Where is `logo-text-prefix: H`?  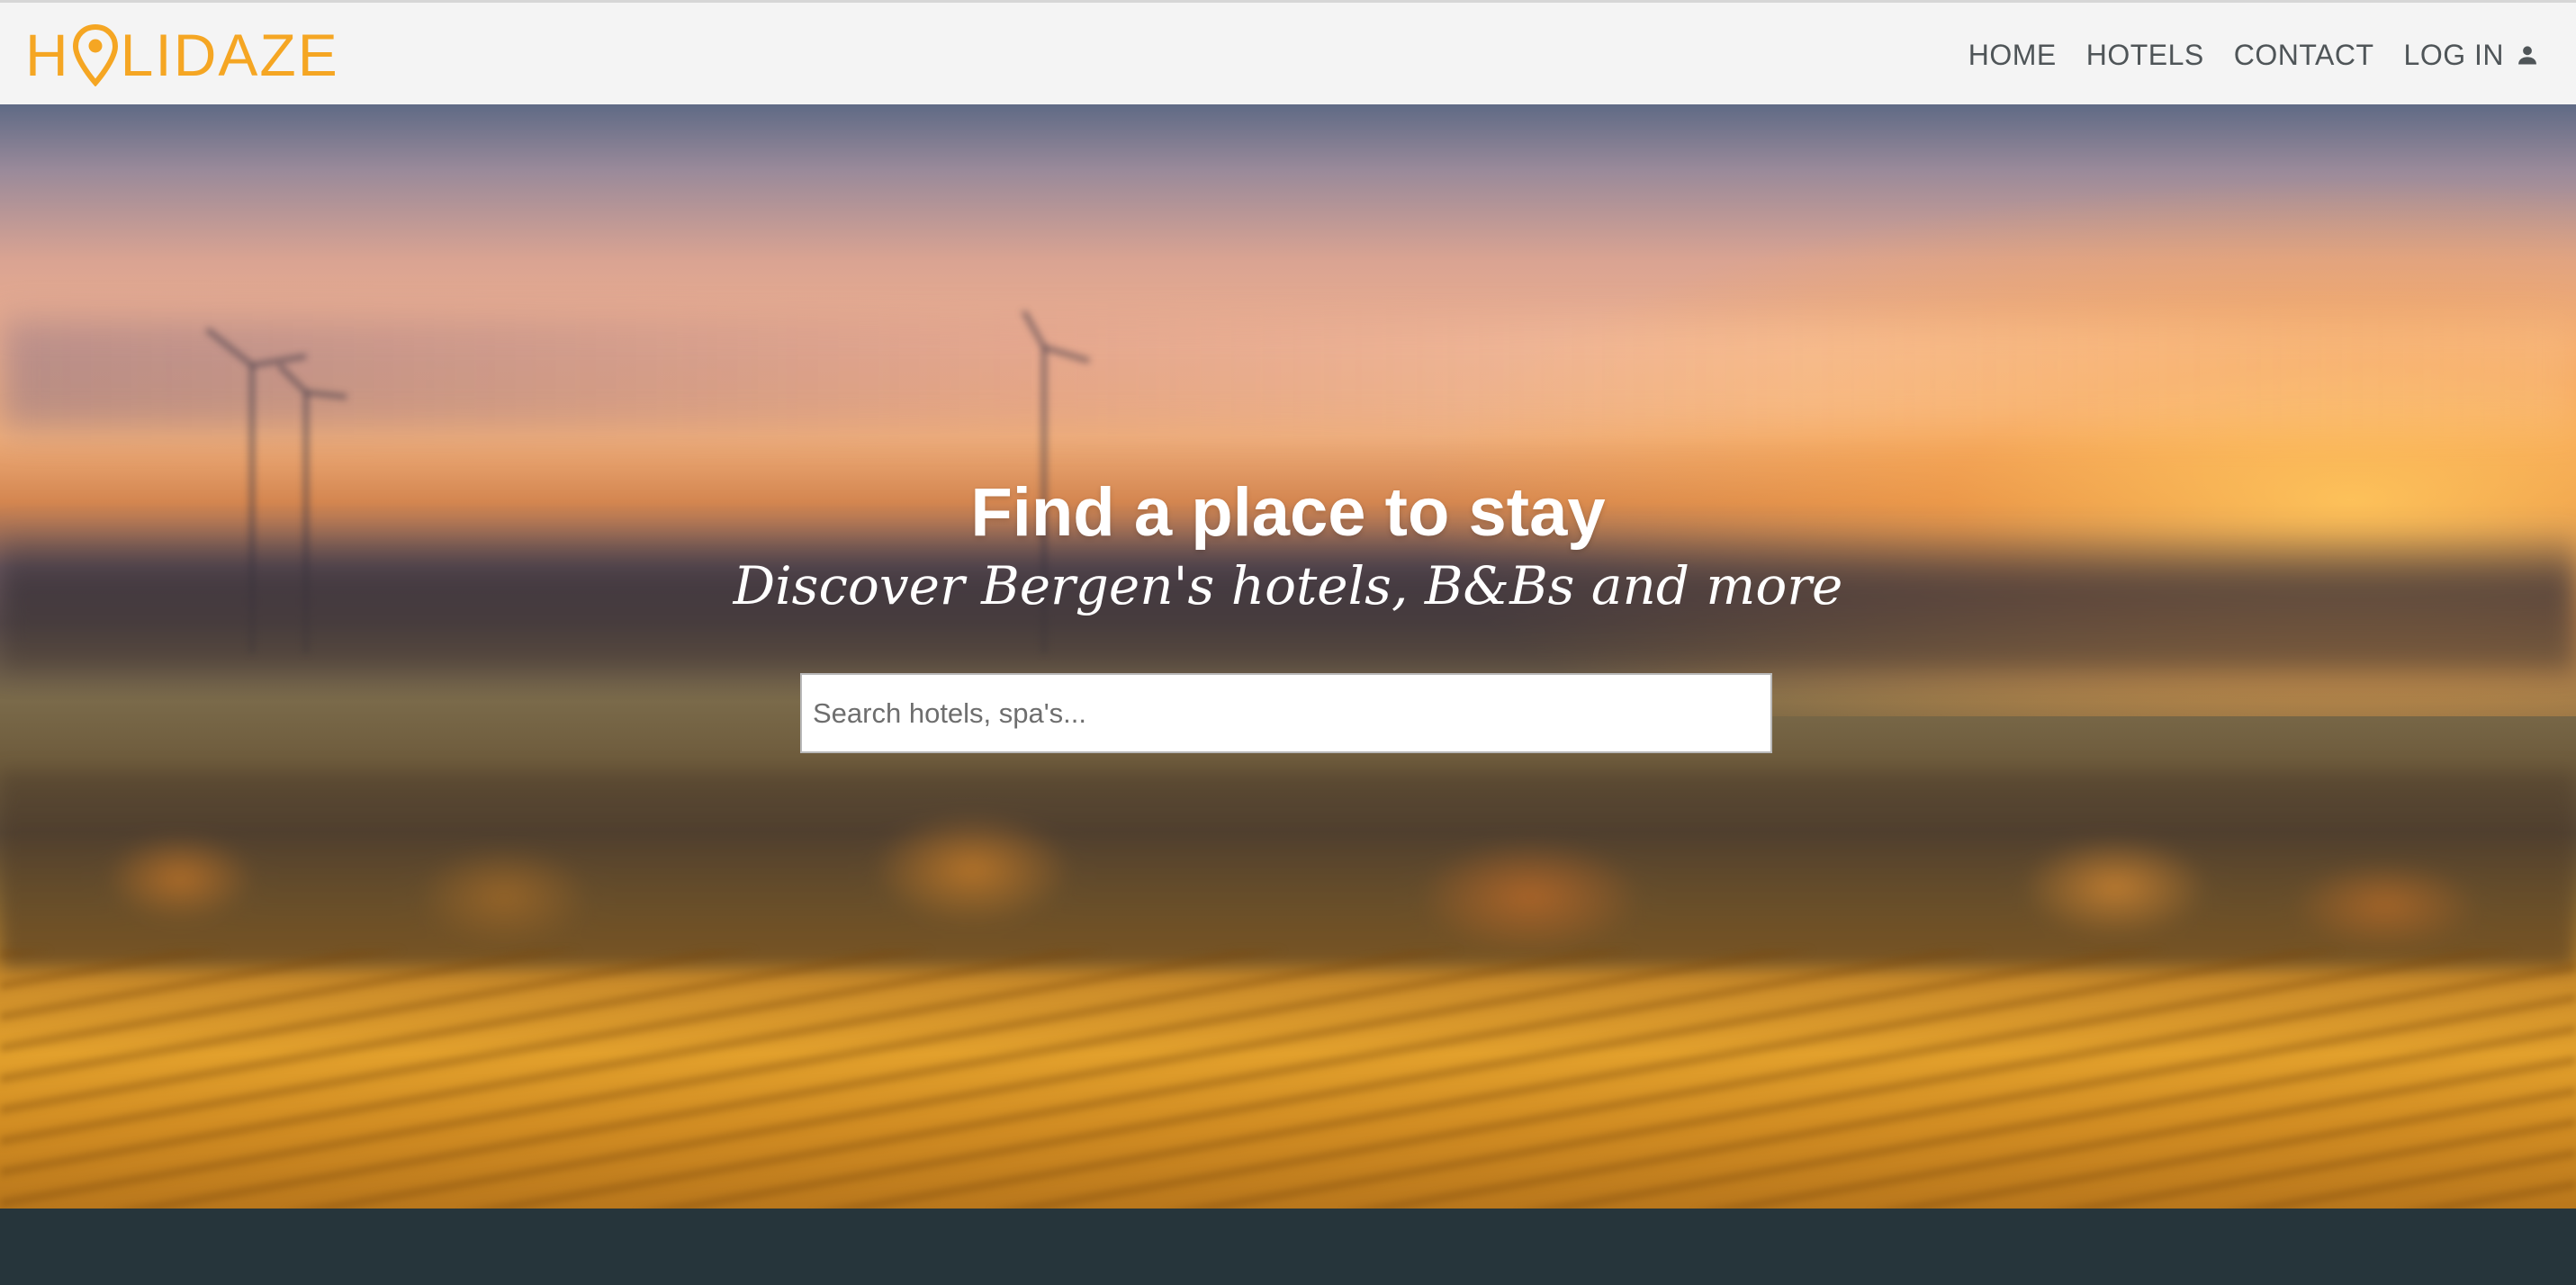 logo-text-prefix: H is located at coordinates (47, 55).